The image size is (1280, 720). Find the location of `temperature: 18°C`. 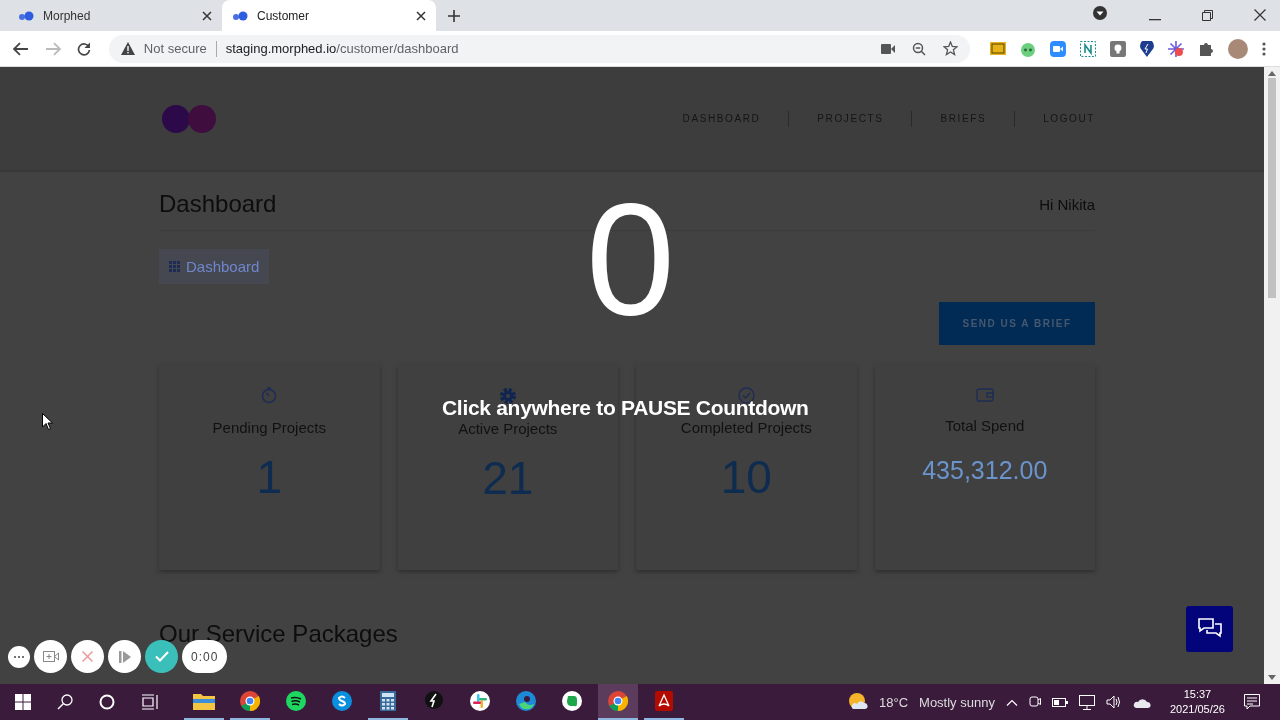

temperature: 18°C is located at coordinates (894, 702).